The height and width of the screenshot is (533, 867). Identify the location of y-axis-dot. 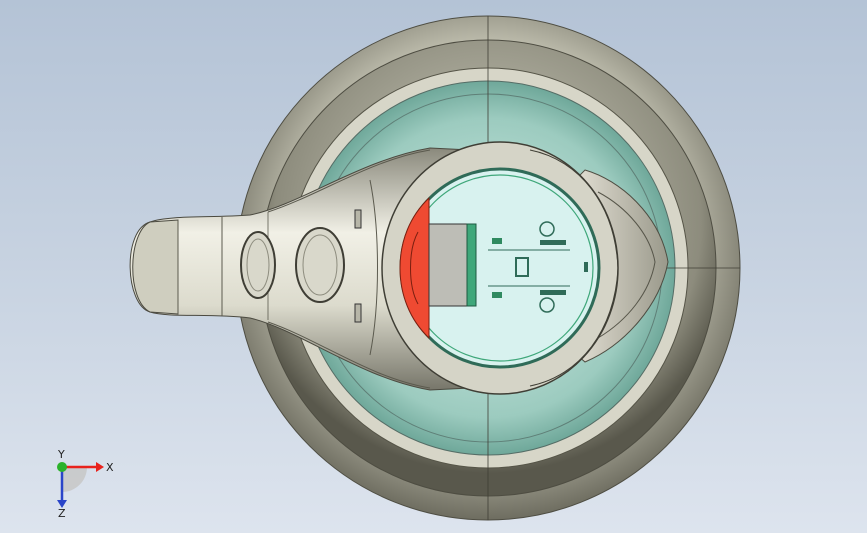
(62, 467).